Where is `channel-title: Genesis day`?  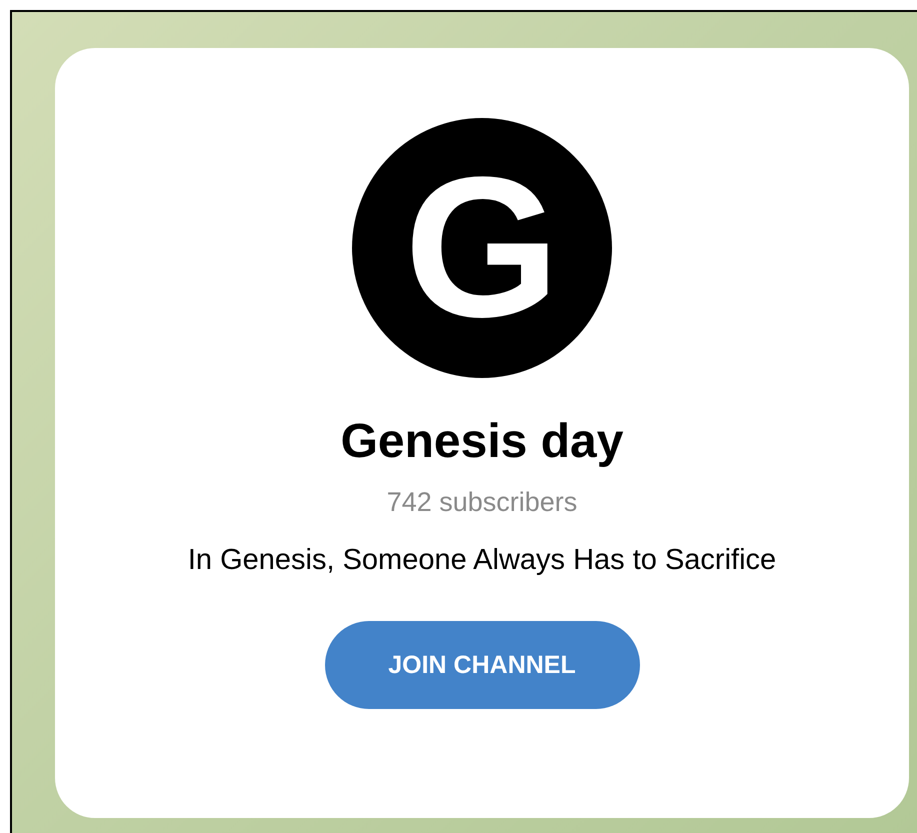 channel-title: Genesis day is located at coordinates (482, 441).